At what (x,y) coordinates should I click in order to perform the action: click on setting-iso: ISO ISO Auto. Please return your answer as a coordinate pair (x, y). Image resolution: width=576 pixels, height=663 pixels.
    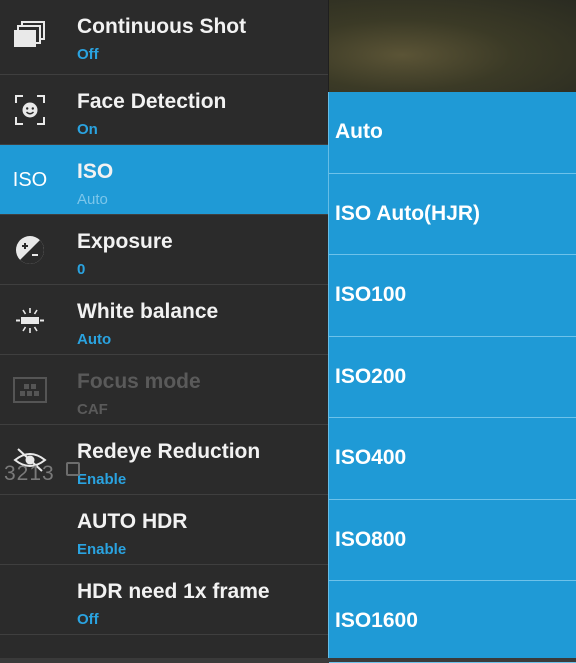
    Looking at the image, I should click on (164, 180).